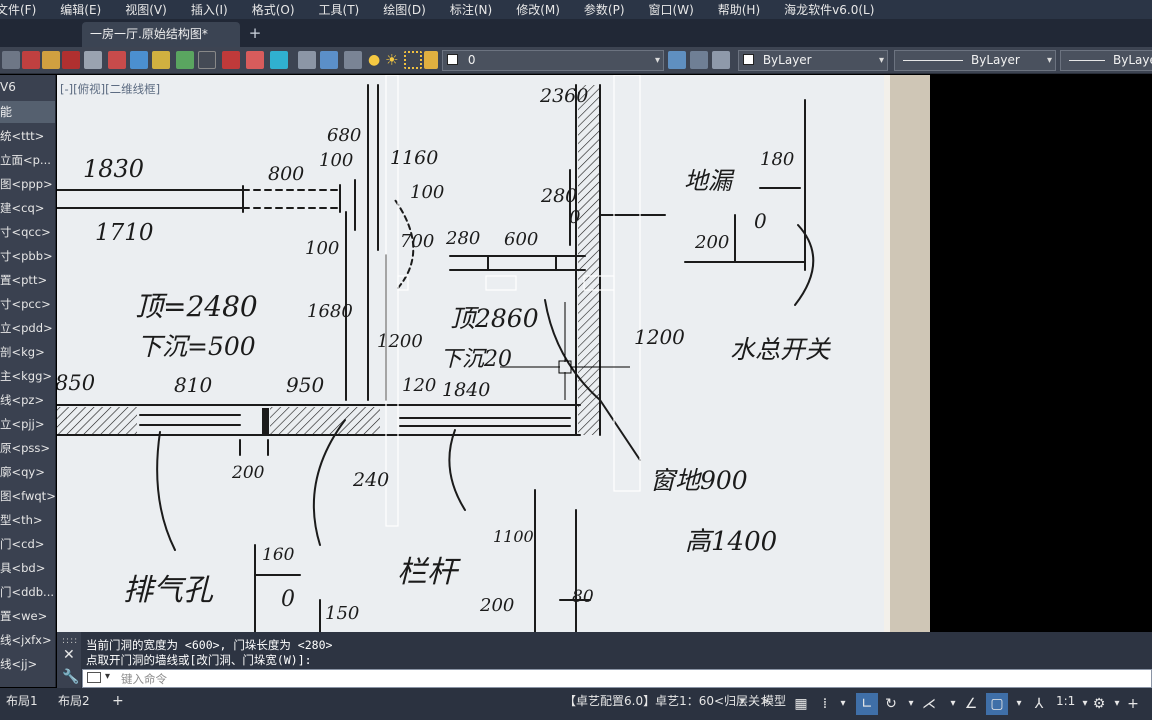 The width and height of the screenshot is (1152, 720). What do you see at coordinates (739, 9) in the screenshot?
I see `menu-item-11: 帮助(H)` at bounding box center [739, 9].